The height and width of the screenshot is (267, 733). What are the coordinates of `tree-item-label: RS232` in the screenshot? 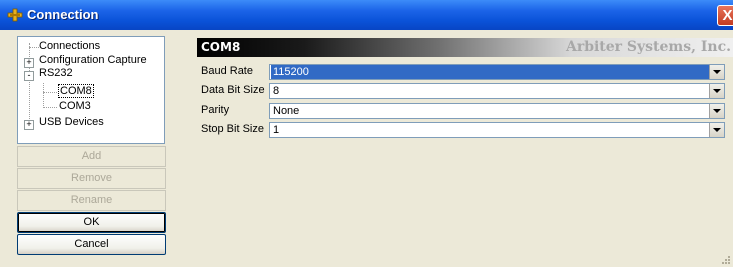 It's located at (56, 73).